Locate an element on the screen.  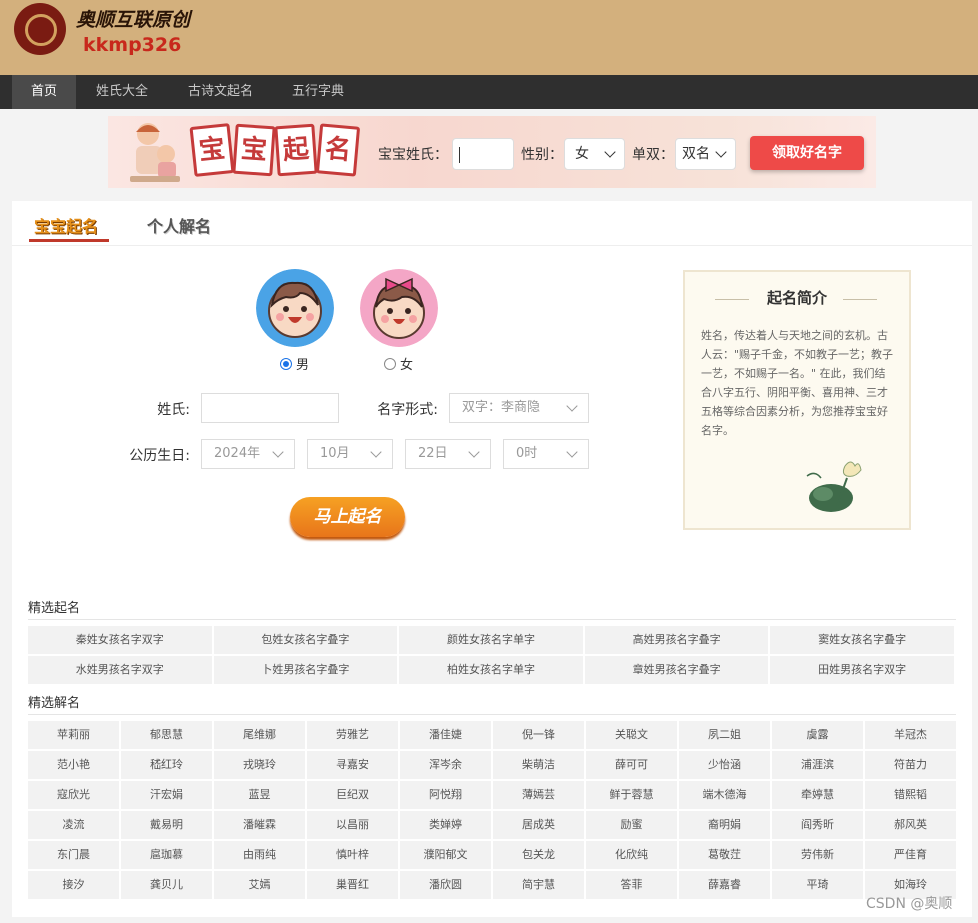
interp-name-link: 慎叶梓 is located at coordinates (352, 855).